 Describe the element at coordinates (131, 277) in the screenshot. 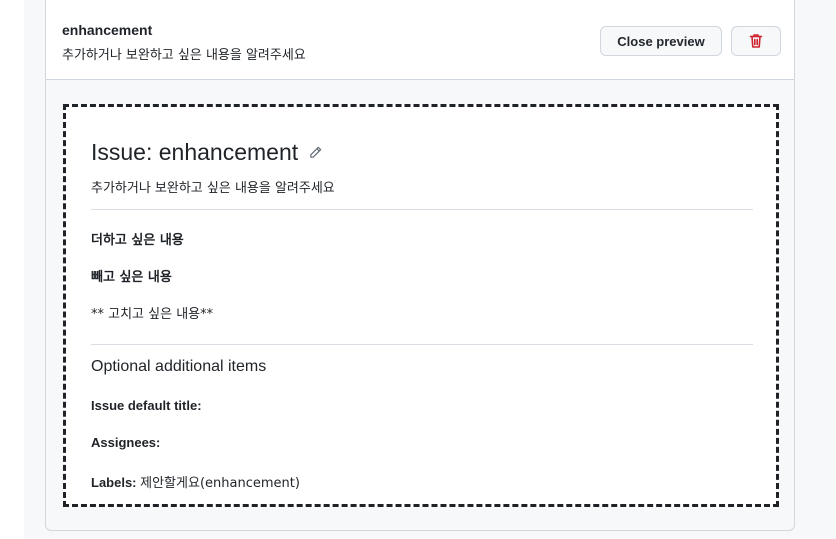

I see `body-line-remove: 빼고 싶은 내용` at that location.